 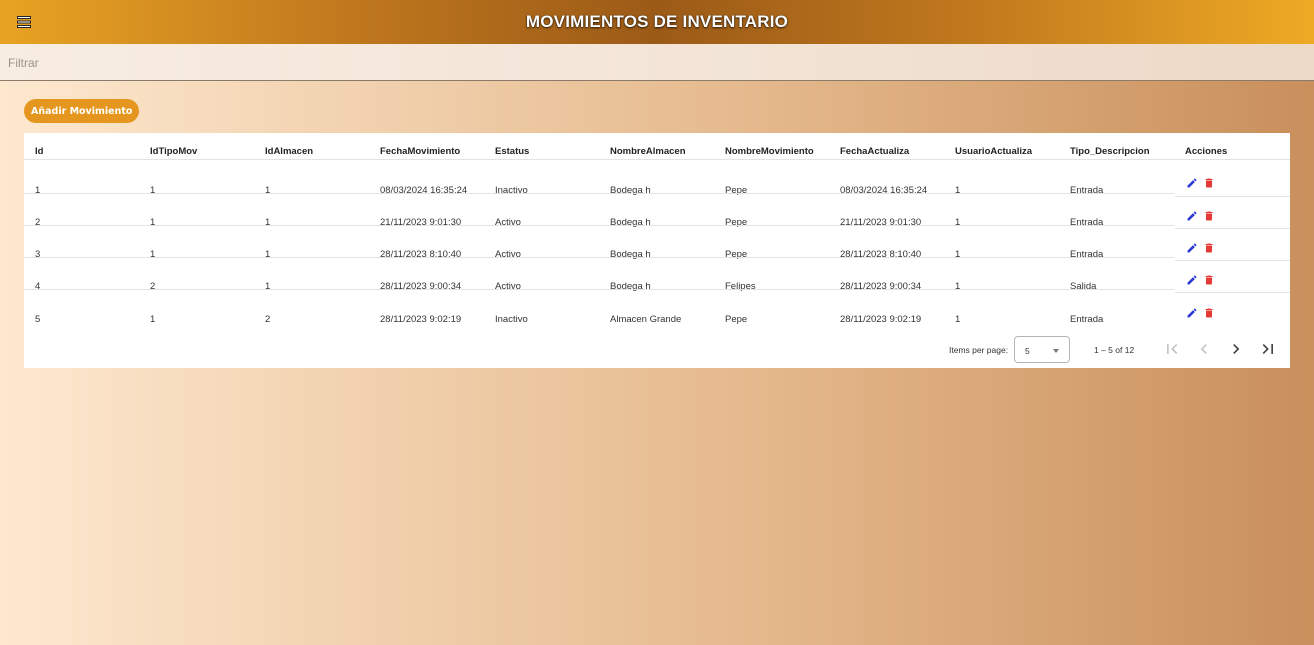 I want to click on column-header-usuarioactualiza: UsuarioActualiza, so click(x=993, y=151).